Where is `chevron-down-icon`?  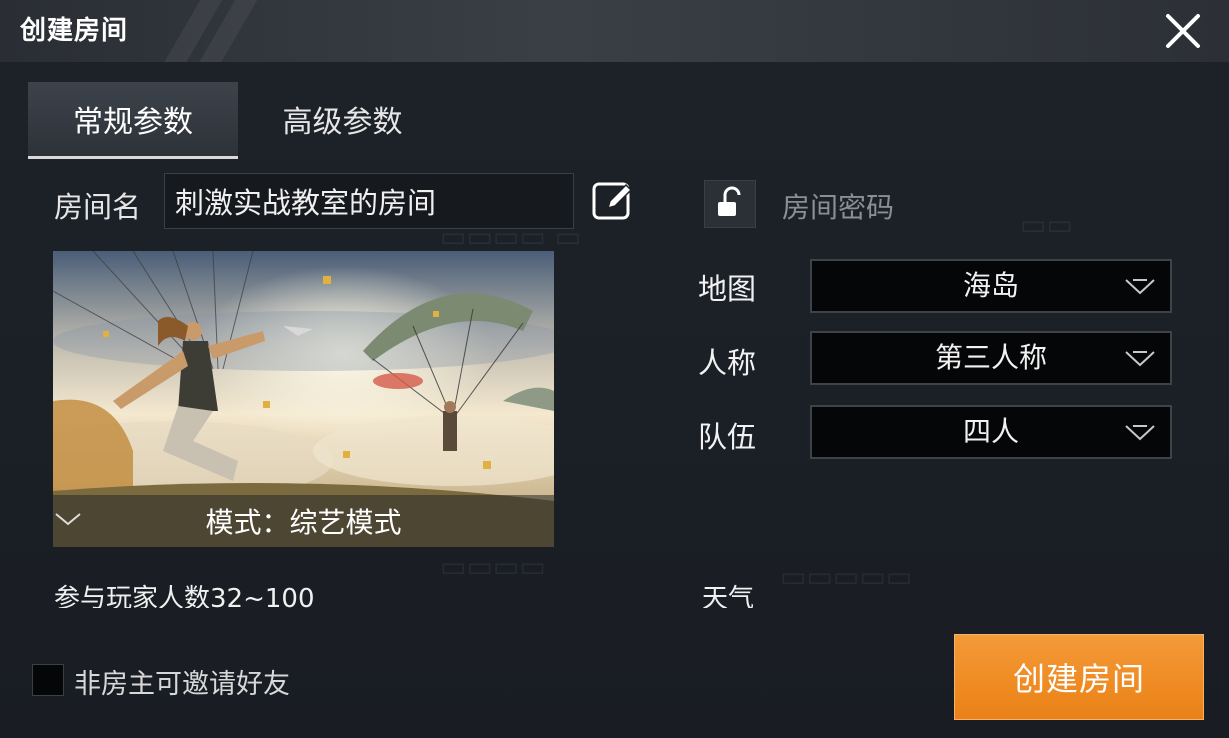 chevron-down-icon is located at coordinates (68, 519).